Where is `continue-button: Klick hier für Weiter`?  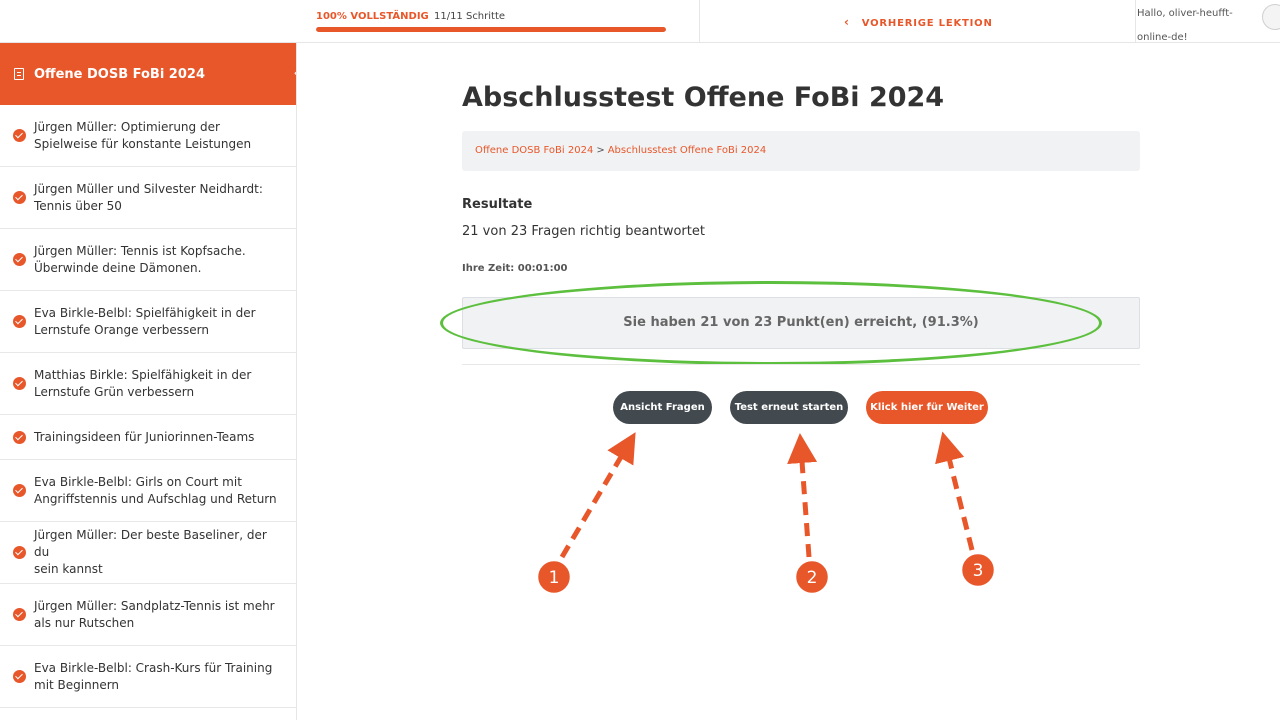 continue-button: Klick hier für Weiter is located at coordinates (927, 407).